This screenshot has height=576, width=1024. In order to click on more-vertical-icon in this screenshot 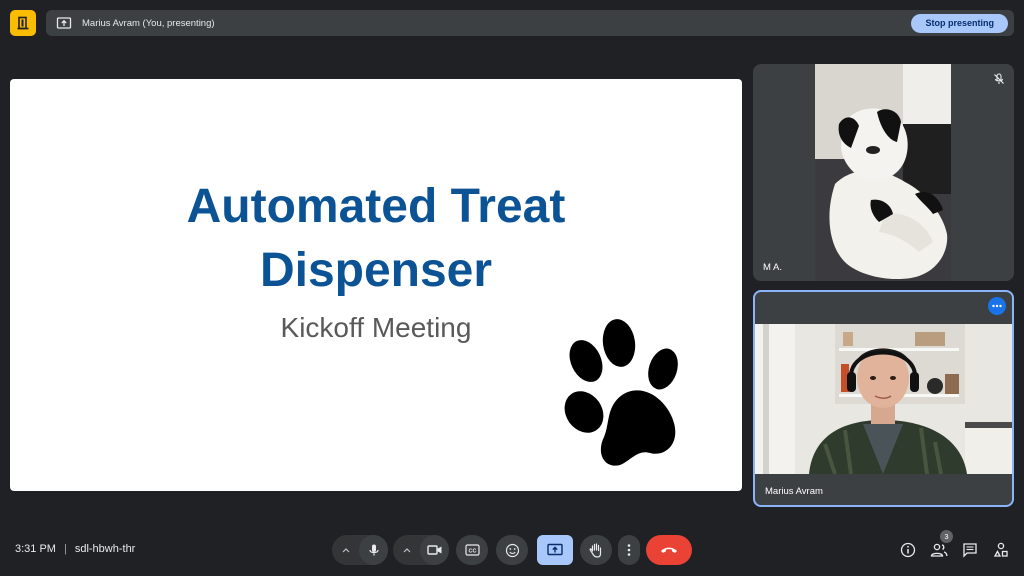, I will do `click(629, 550)`.